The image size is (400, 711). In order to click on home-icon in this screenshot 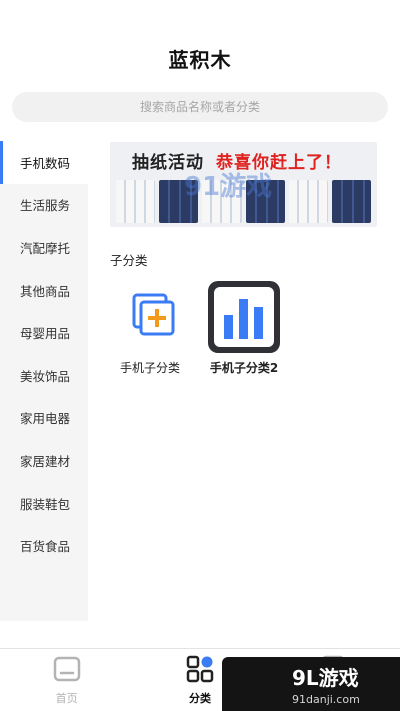, I will do `click(67, 671)`.